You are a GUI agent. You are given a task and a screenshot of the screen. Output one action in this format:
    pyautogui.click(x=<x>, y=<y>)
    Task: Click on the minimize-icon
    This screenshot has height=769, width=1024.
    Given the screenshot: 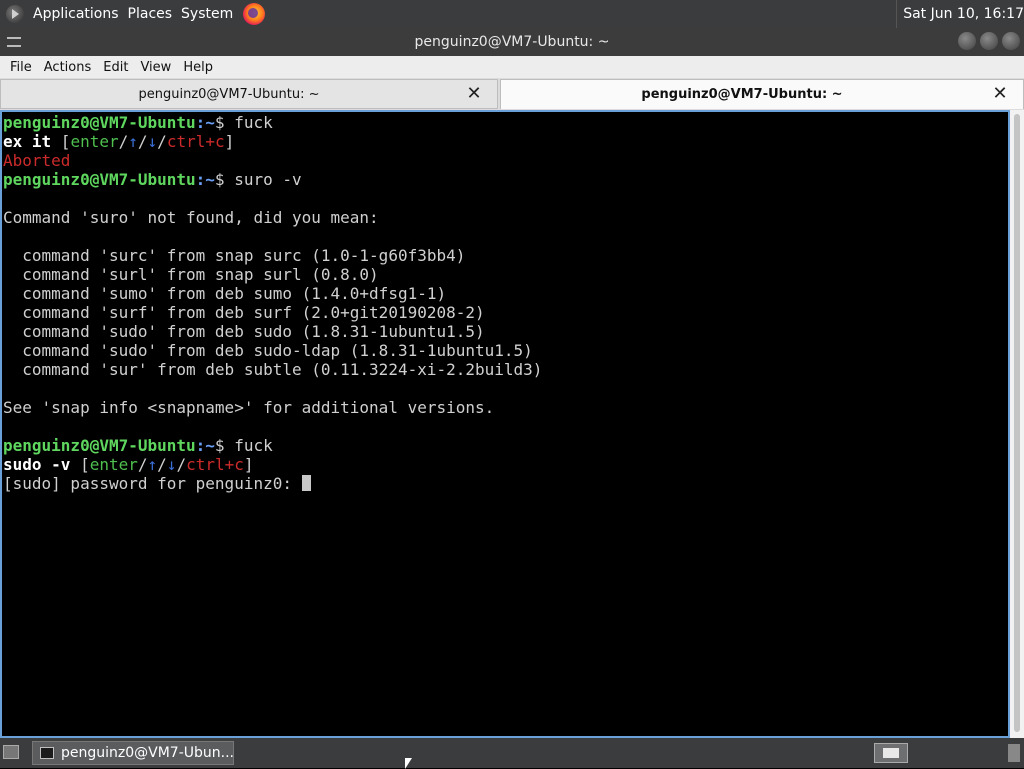 What is the action you would take?
    pyautogui.click(x=967, y=41)
    